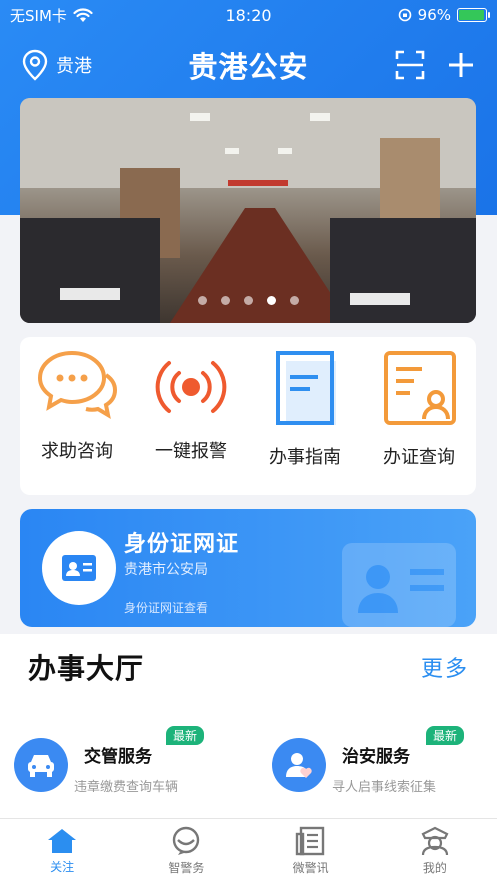  What do you see at coordinates (77, 385) in the screenshot?
I see `chat-bubbles-icon` at bounding box center [77, 385].